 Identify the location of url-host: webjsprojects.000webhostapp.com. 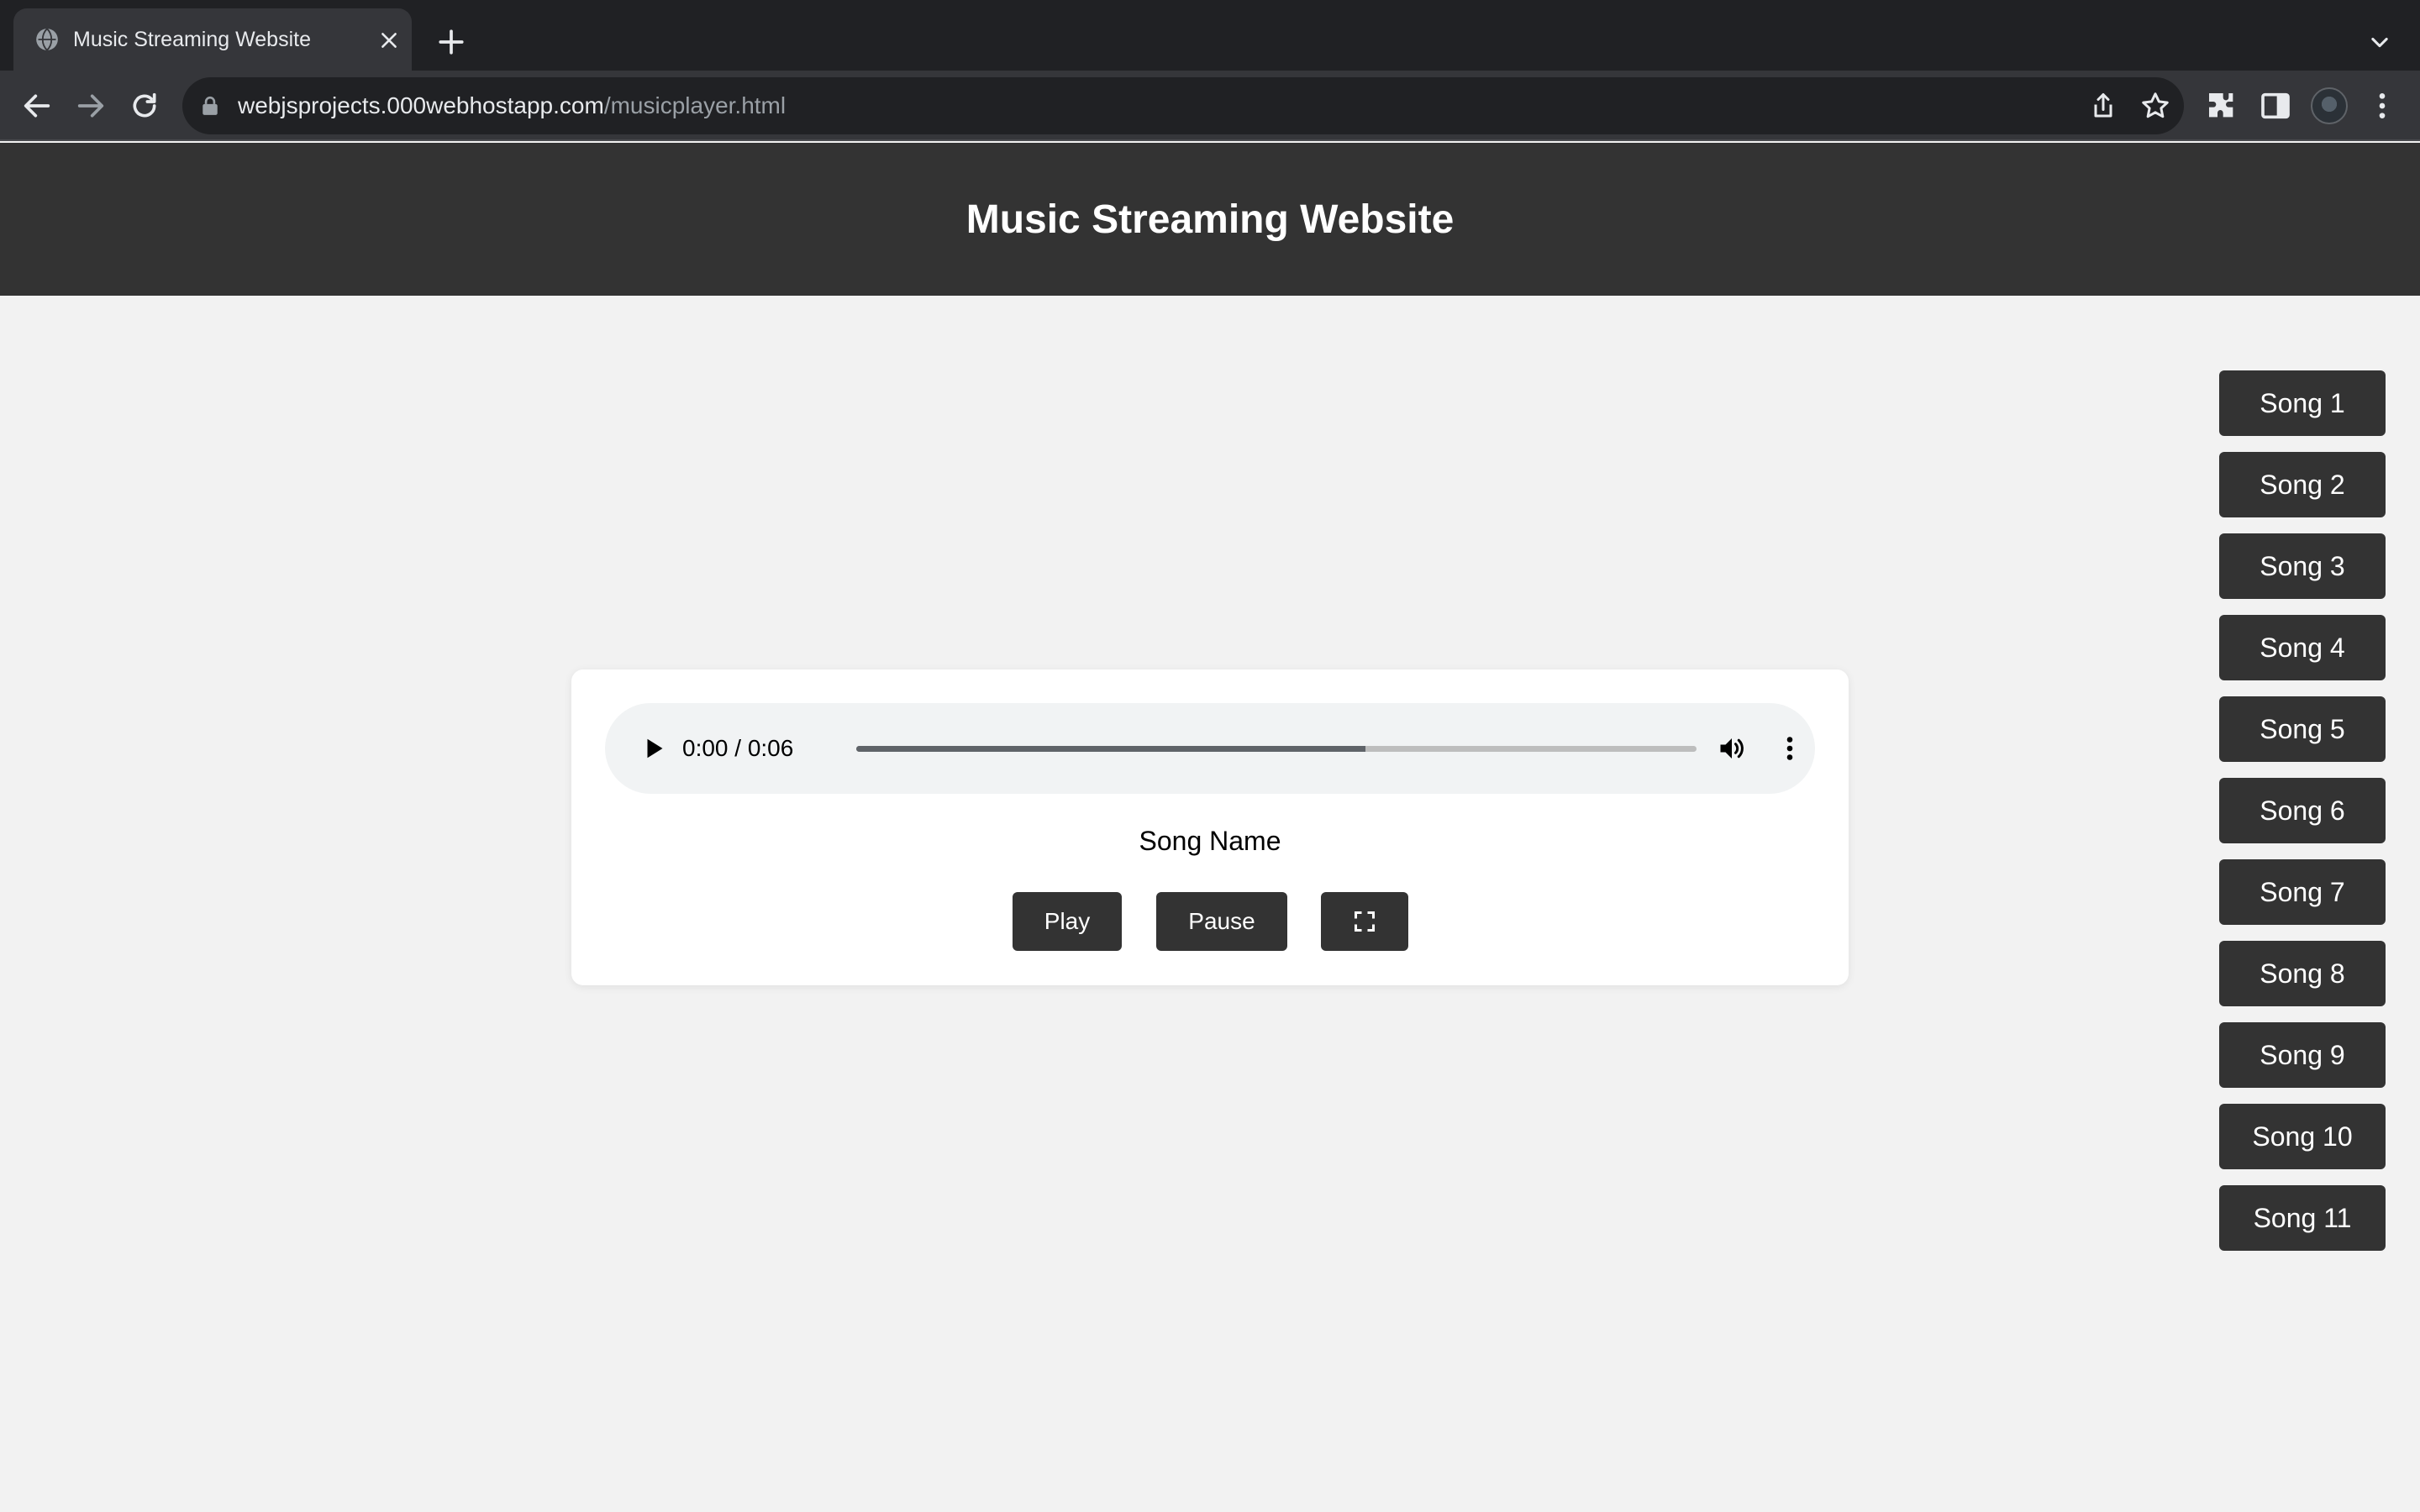
(421, 105).